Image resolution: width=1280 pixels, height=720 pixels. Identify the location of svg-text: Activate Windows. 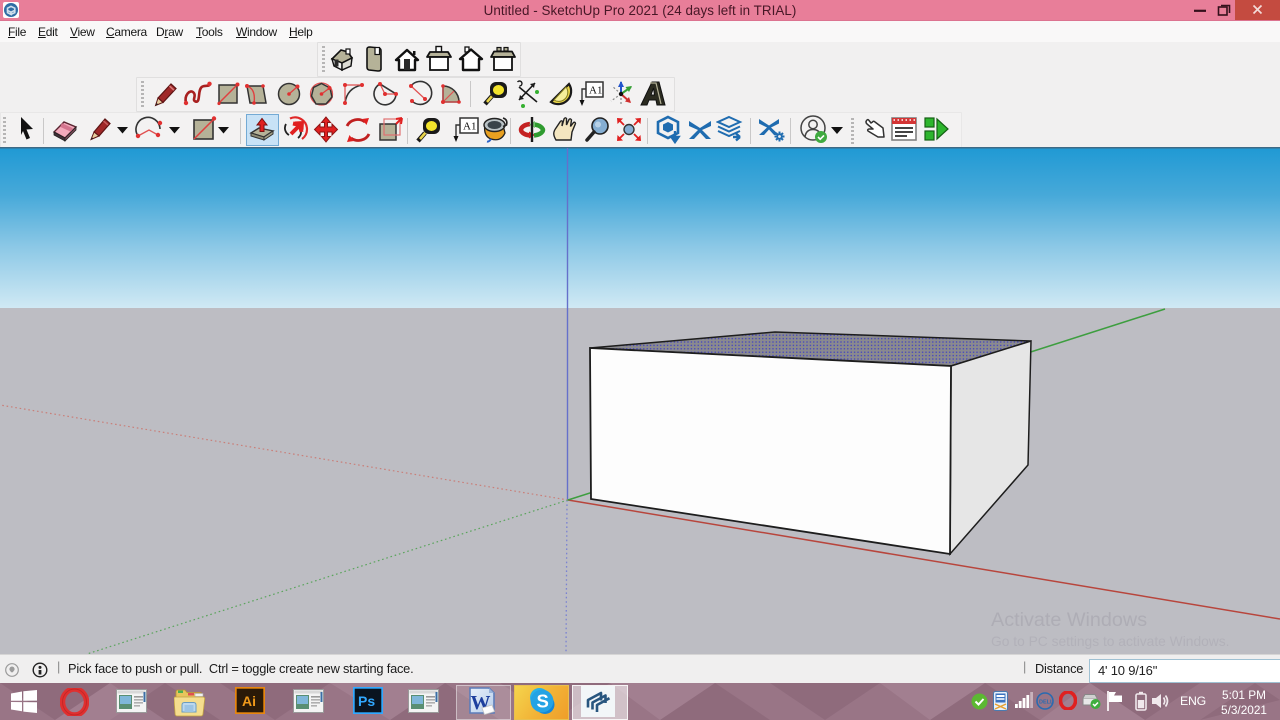
(1069, 620).